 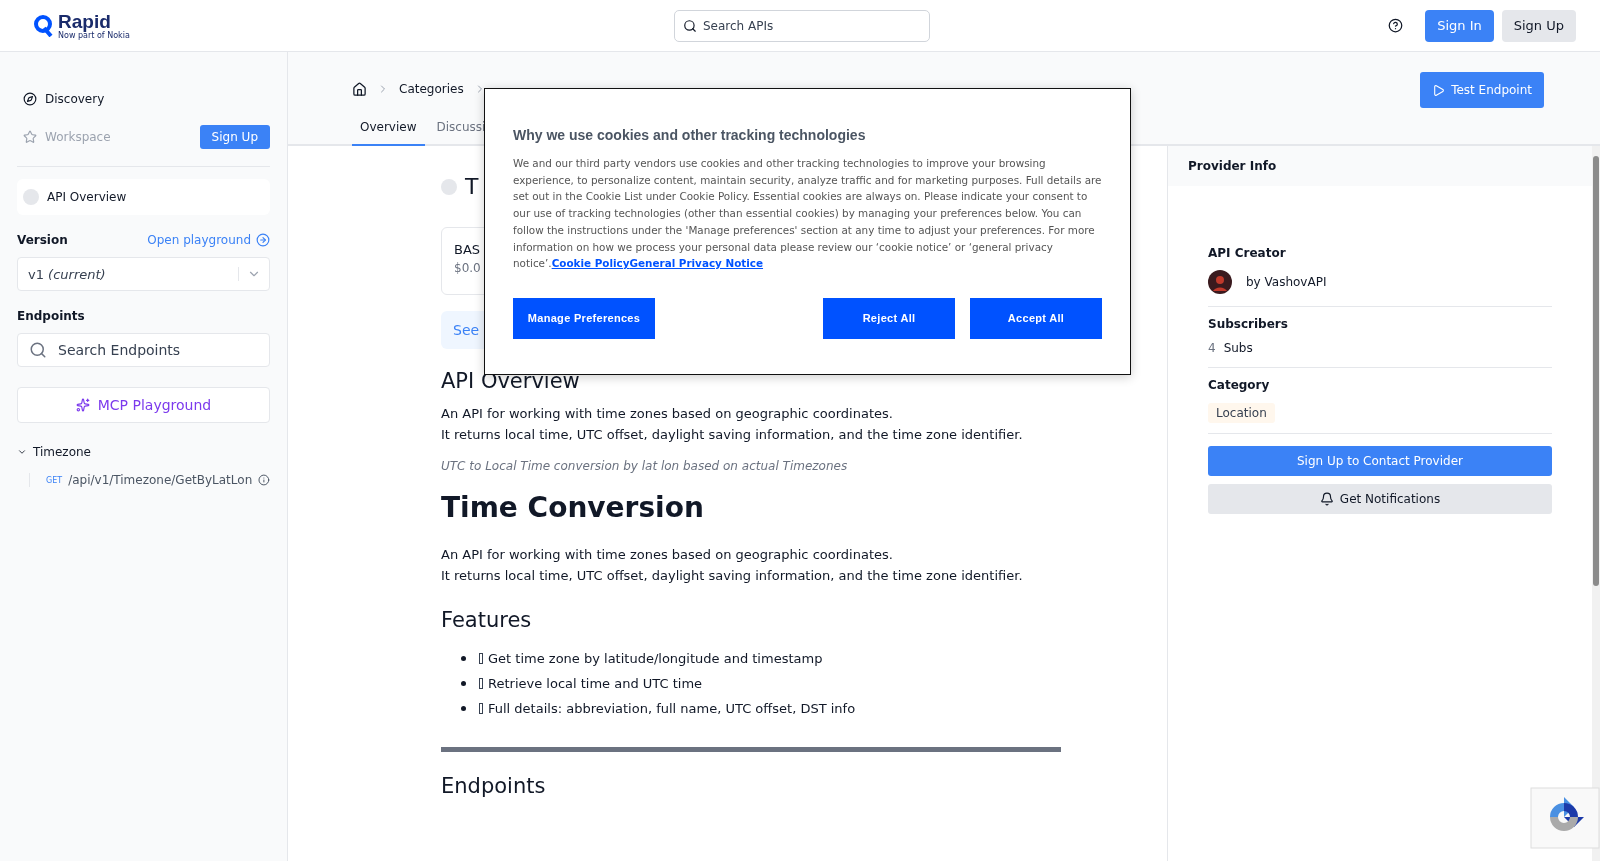 I want to click on logo-text: Rapid, so click(x=94, y=21).